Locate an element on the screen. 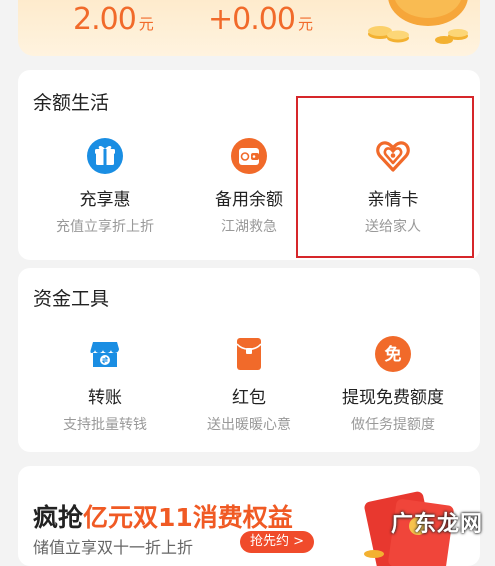 Image resolution: width=495 pixels, height=566 pixels. balance-amount: 2.00 元 is located at coordinates (113, 19).